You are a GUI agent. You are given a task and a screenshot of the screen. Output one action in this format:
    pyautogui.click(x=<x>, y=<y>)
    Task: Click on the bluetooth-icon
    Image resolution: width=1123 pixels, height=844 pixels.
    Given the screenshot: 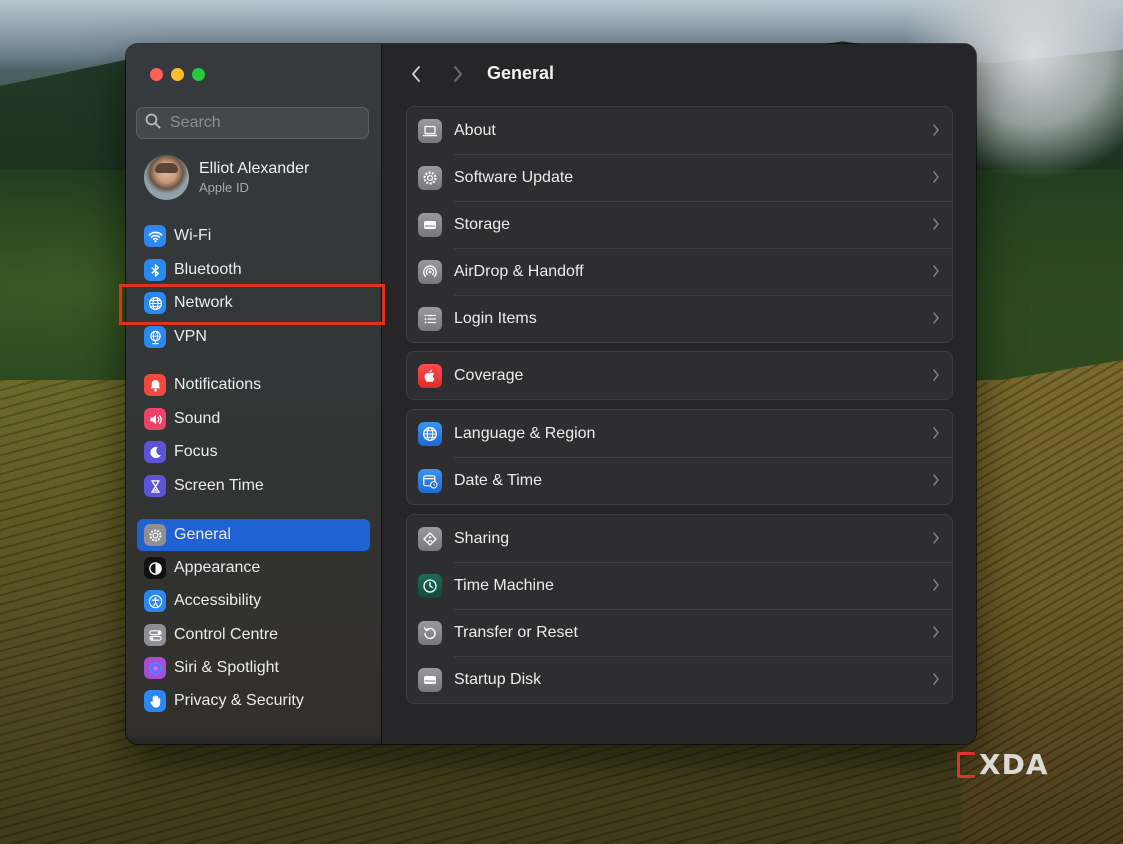 What is the action you would take?
    pyautogui.click(x=155, y=270)
    